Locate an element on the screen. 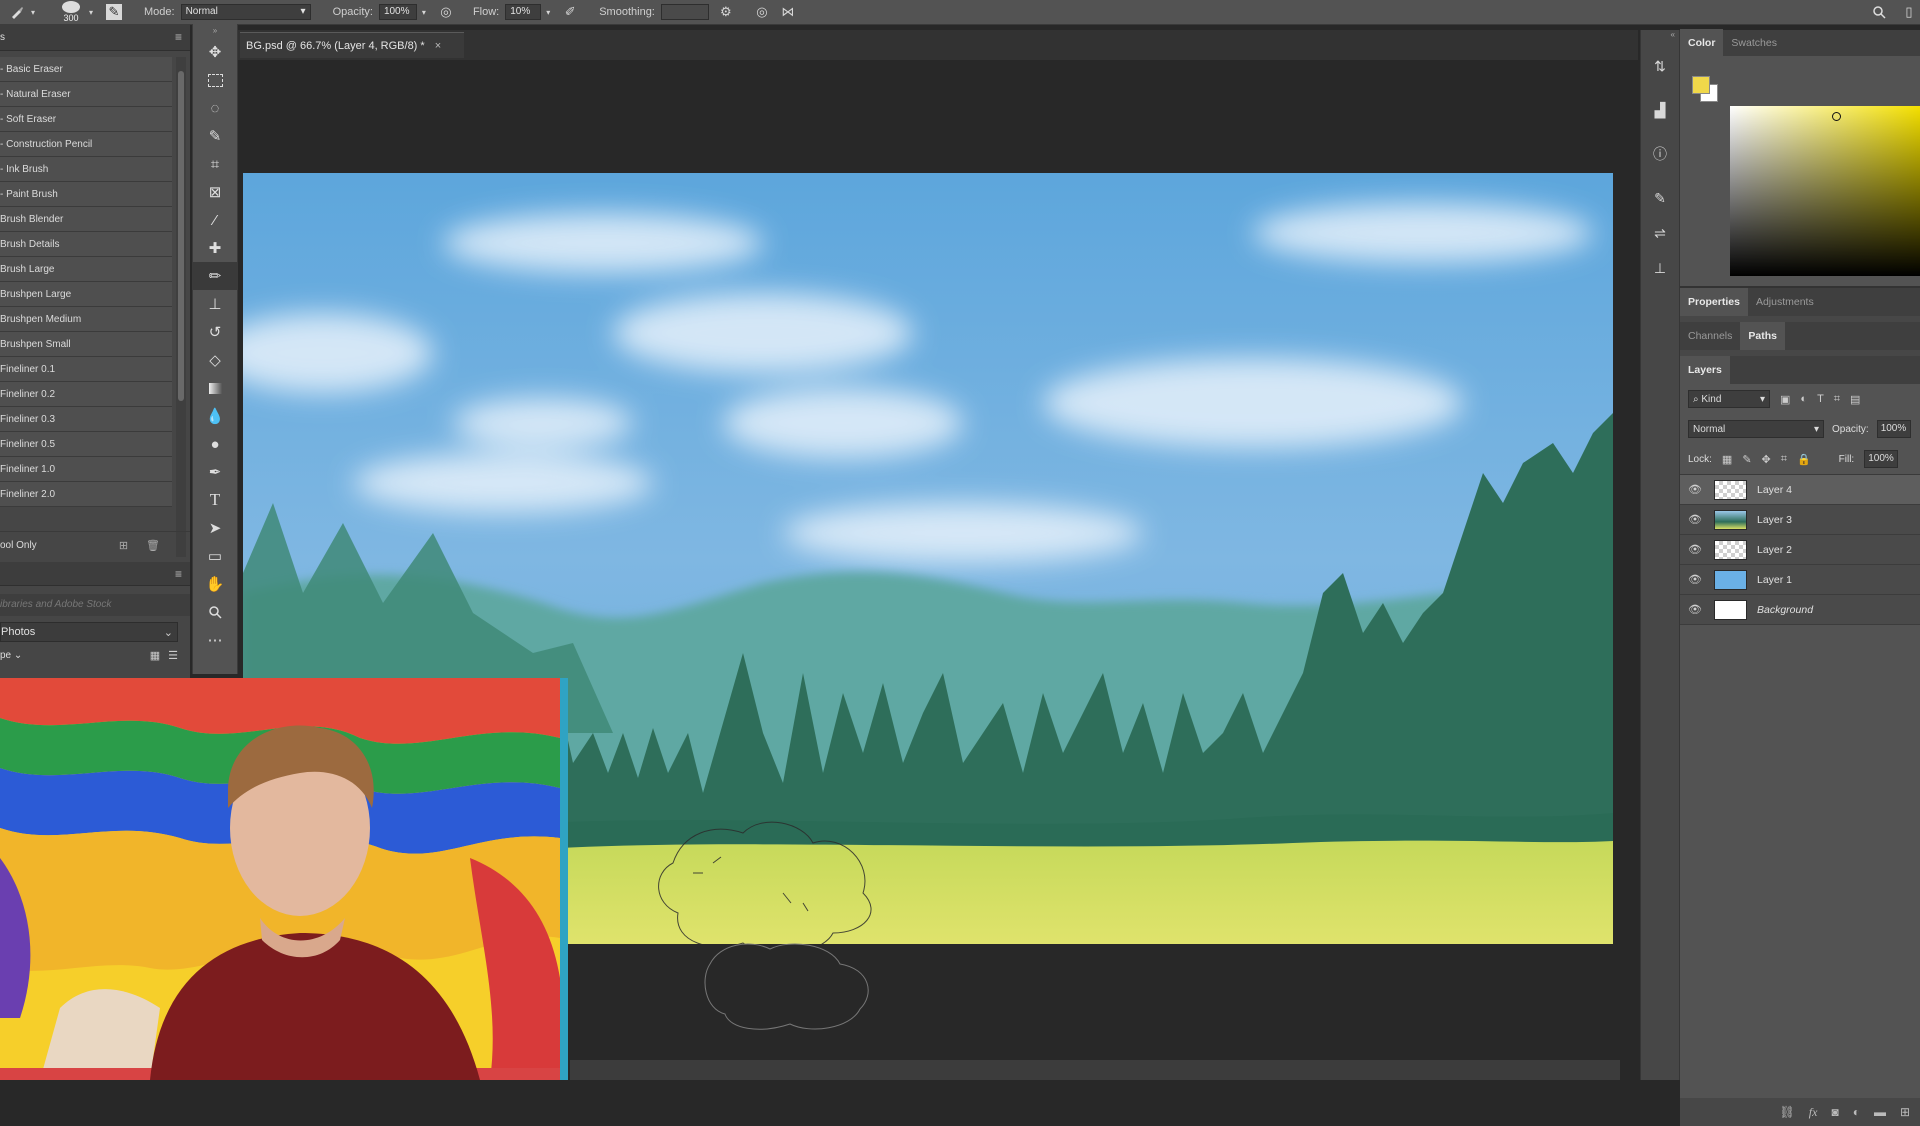 The height and width of the screenshot is (1126, 1920). rectangle-tool-icon: ▭ is located at coordinates (215, 556).